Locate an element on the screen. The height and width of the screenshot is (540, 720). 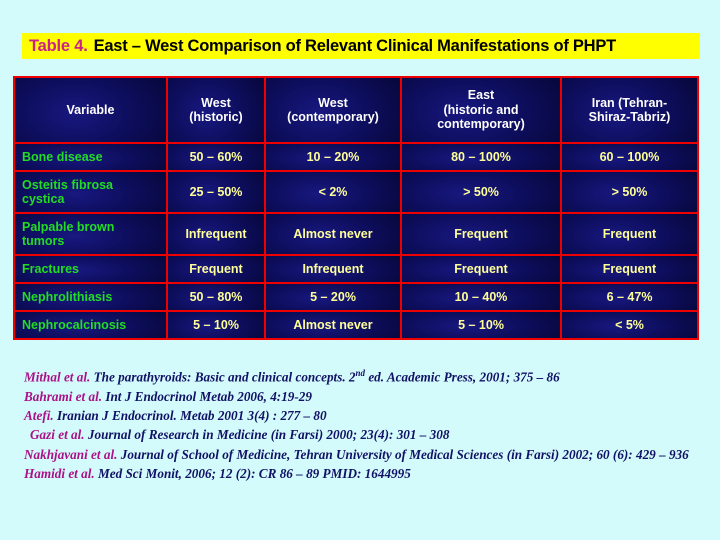
column-header-east: East (historic and contemporary) is located at coordinates (481, 110).